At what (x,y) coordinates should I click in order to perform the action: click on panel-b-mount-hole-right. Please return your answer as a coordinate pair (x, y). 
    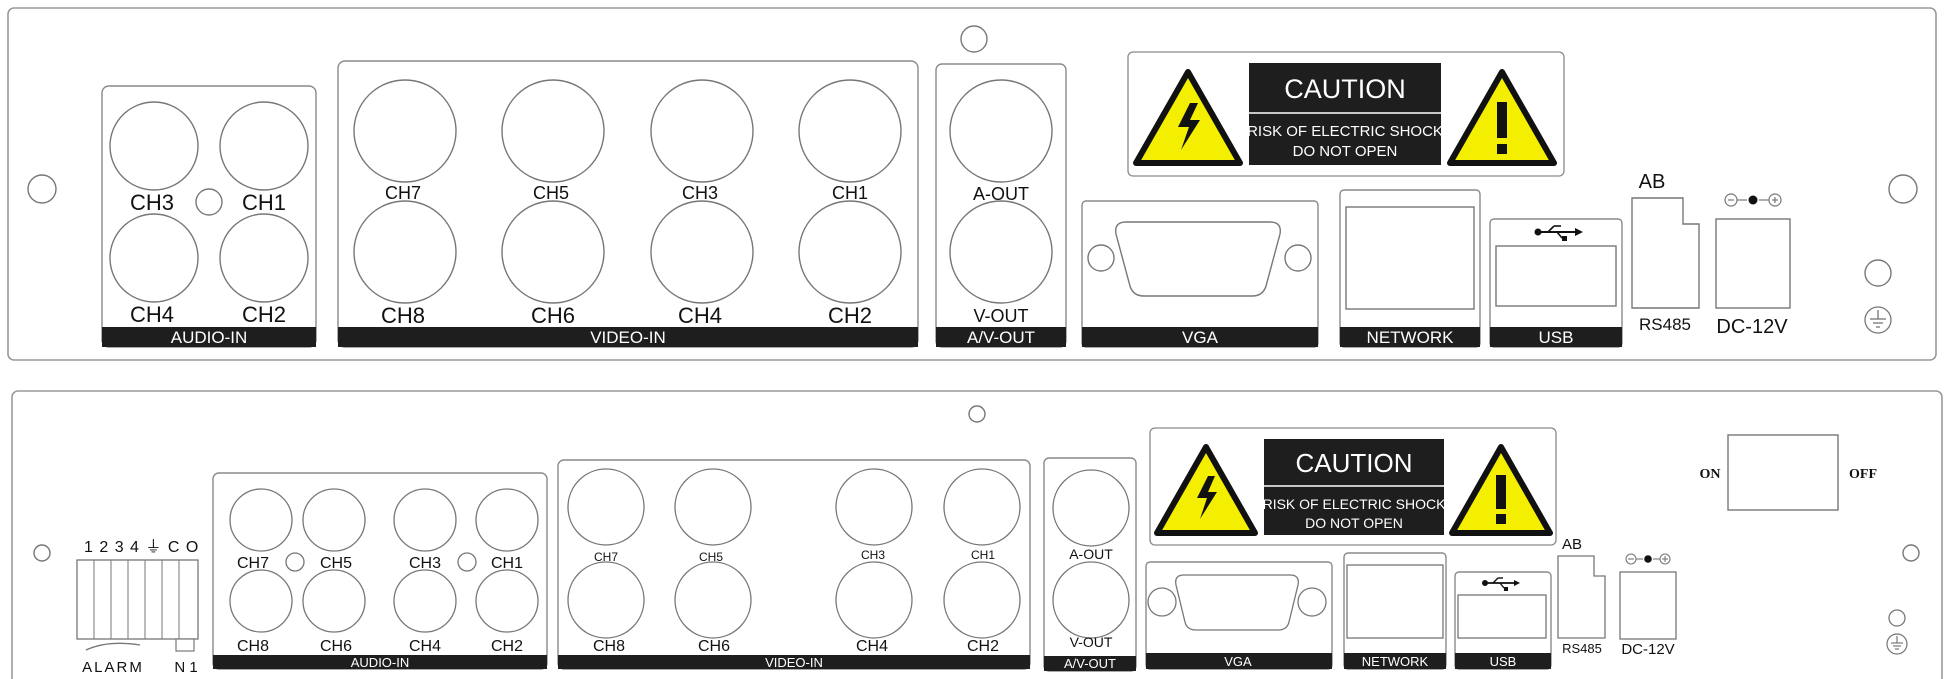
    Looking at the image, I should click on (1911, 553).